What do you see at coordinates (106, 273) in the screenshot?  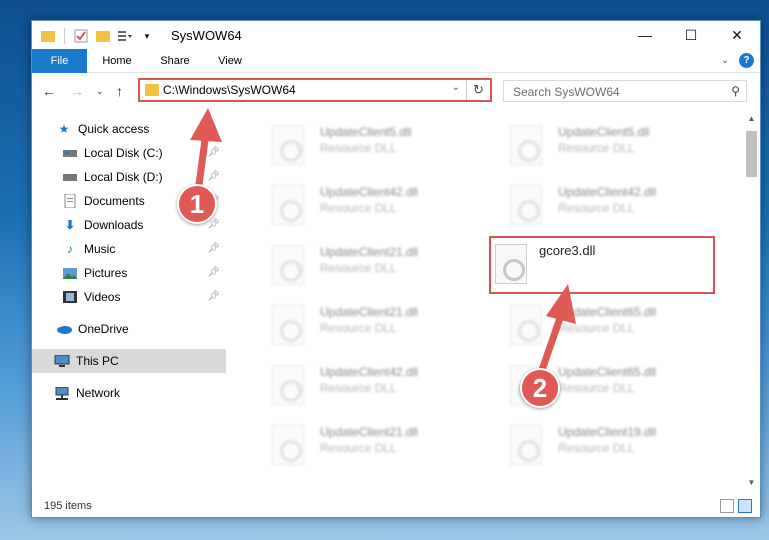 I see `sidebar-item-label: Pictures` at bounding box center [106, 273].